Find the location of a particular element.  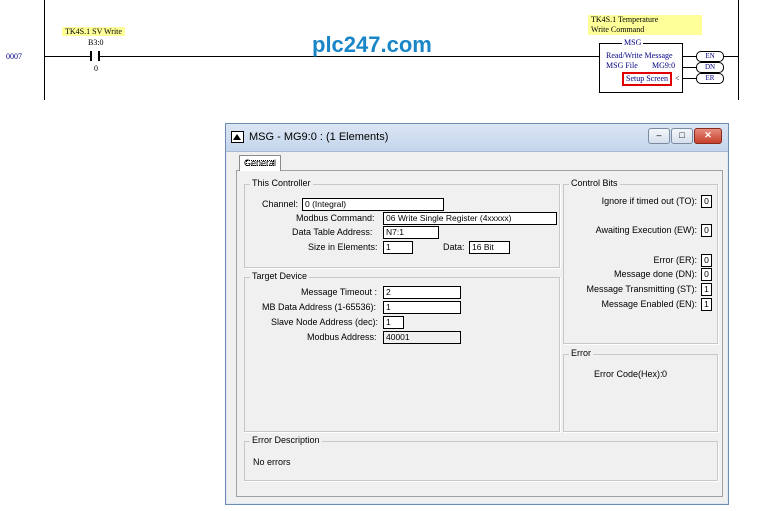

ew-bit-field: 0 is located at coordinates (706, 230).